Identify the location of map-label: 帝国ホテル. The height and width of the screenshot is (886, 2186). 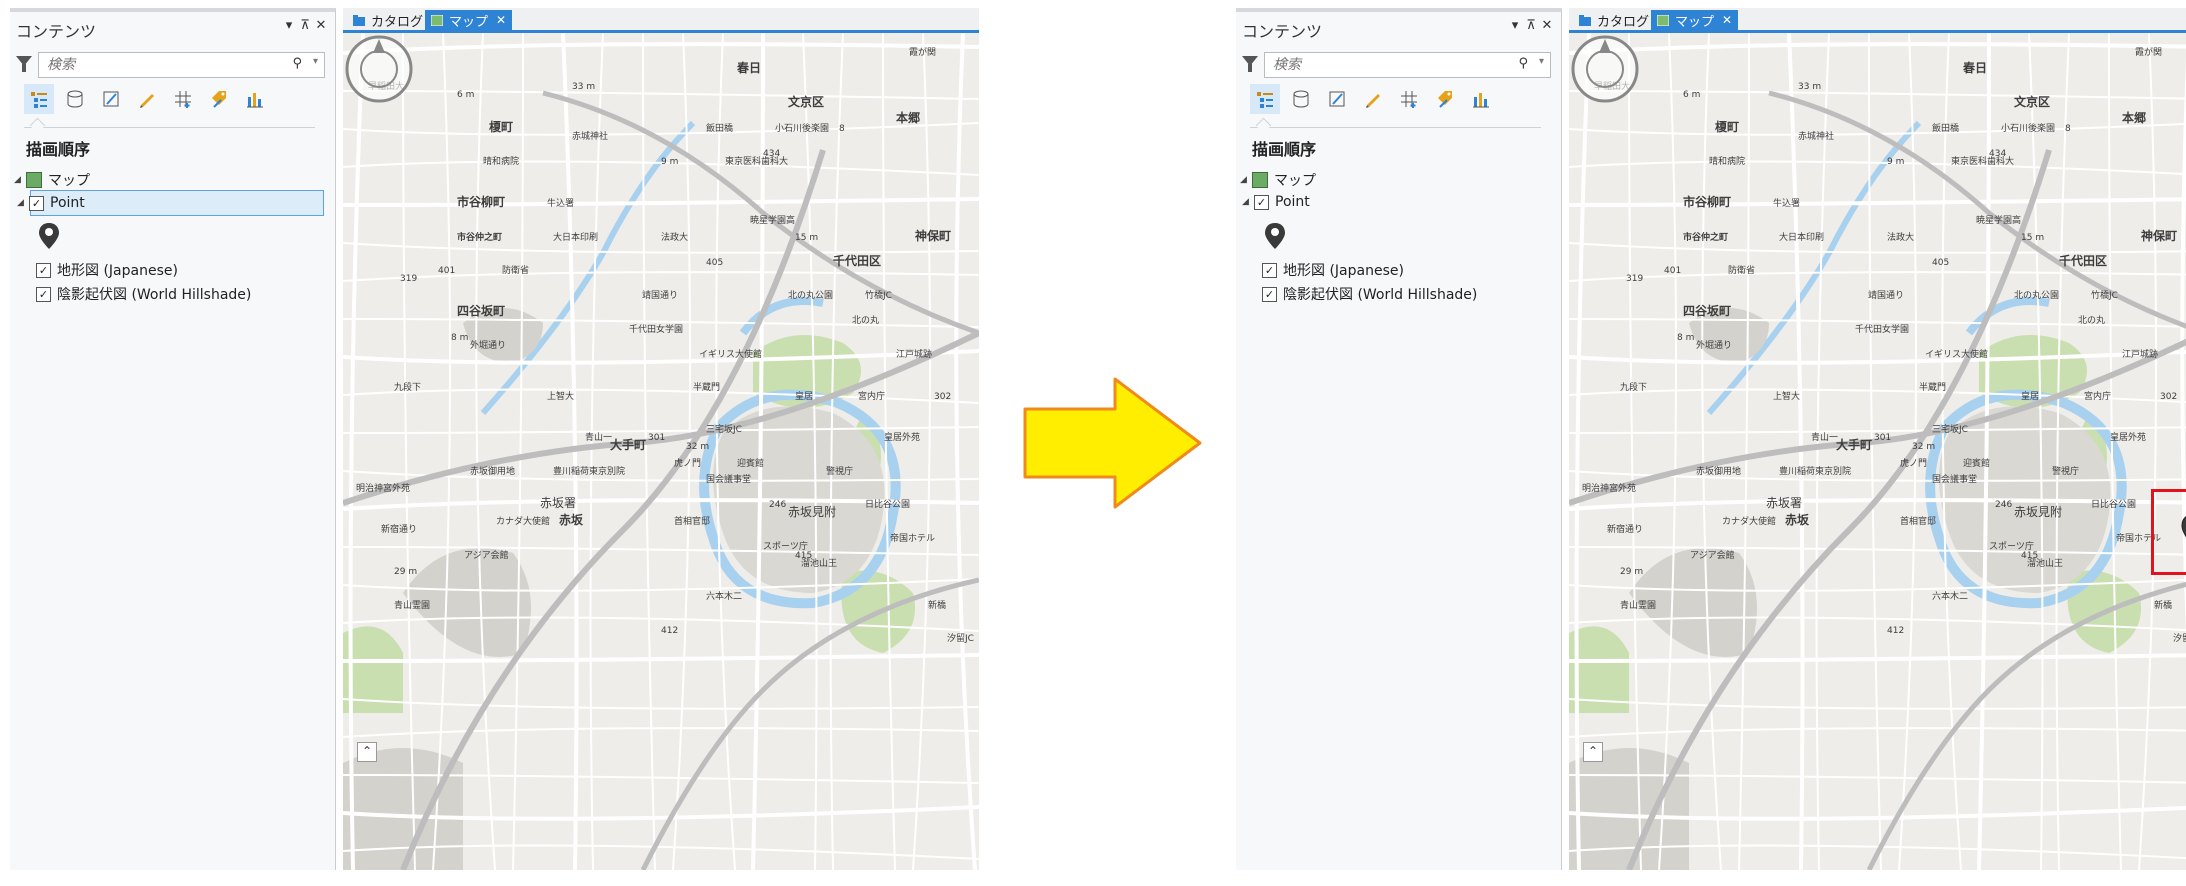
(912, 538).